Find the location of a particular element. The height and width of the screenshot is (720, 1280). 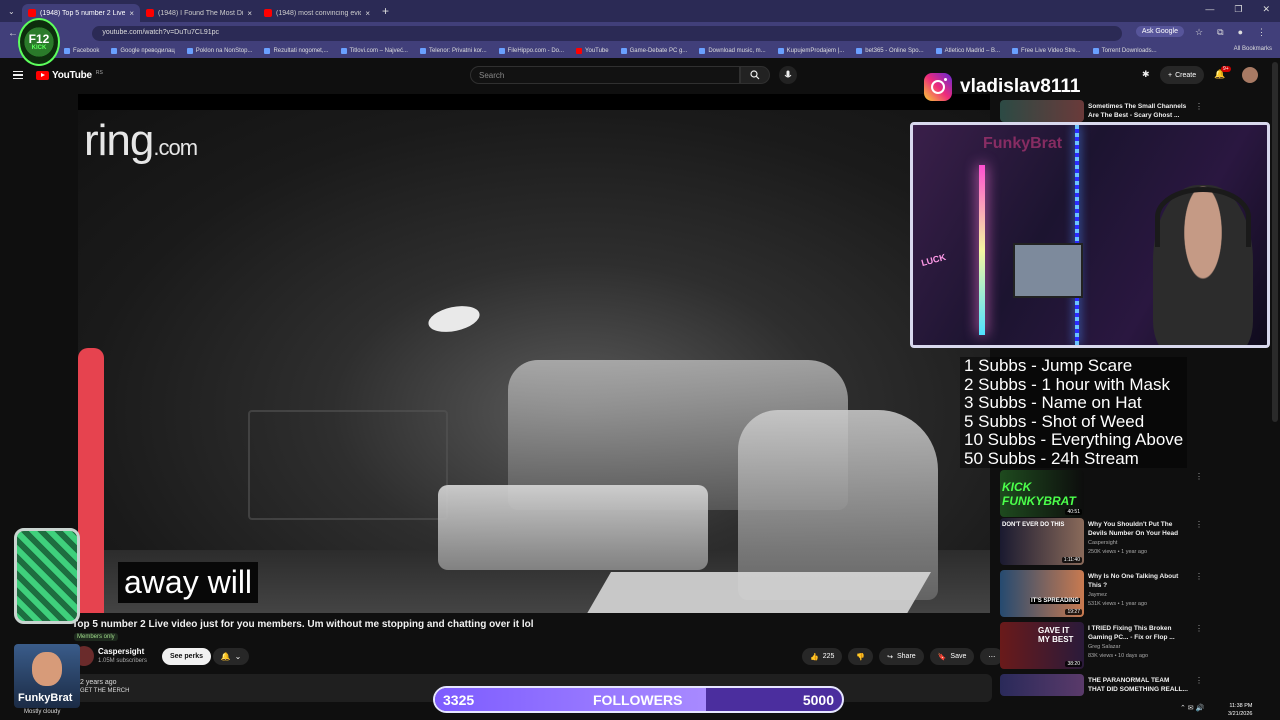

instagram-overlay: vladislav8111 is located at coordinates (1002, 87).